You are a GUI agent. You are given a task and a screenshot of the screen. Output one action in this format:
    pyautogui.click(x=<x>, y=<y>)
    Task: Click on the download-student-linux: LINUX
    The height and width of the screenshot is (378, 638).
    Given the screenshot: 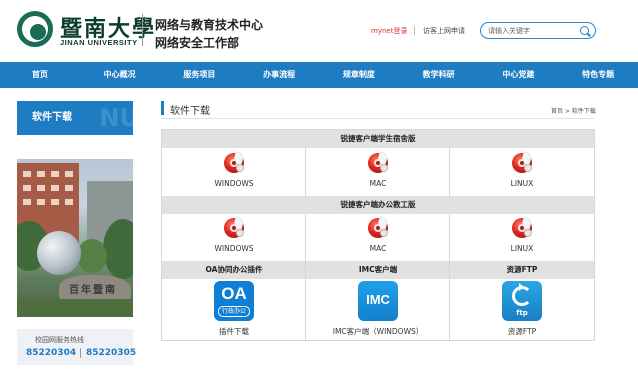 What is the action you would take?
    pyautogui.click(x=522, y=183)
    